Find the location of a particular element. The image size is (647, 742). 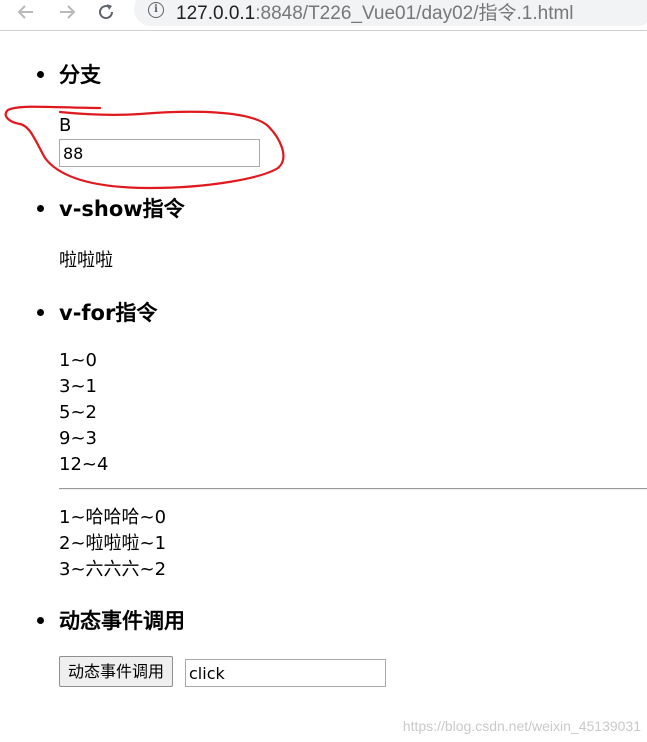

list-item: 12~4 is located at coordinates (84, 464).